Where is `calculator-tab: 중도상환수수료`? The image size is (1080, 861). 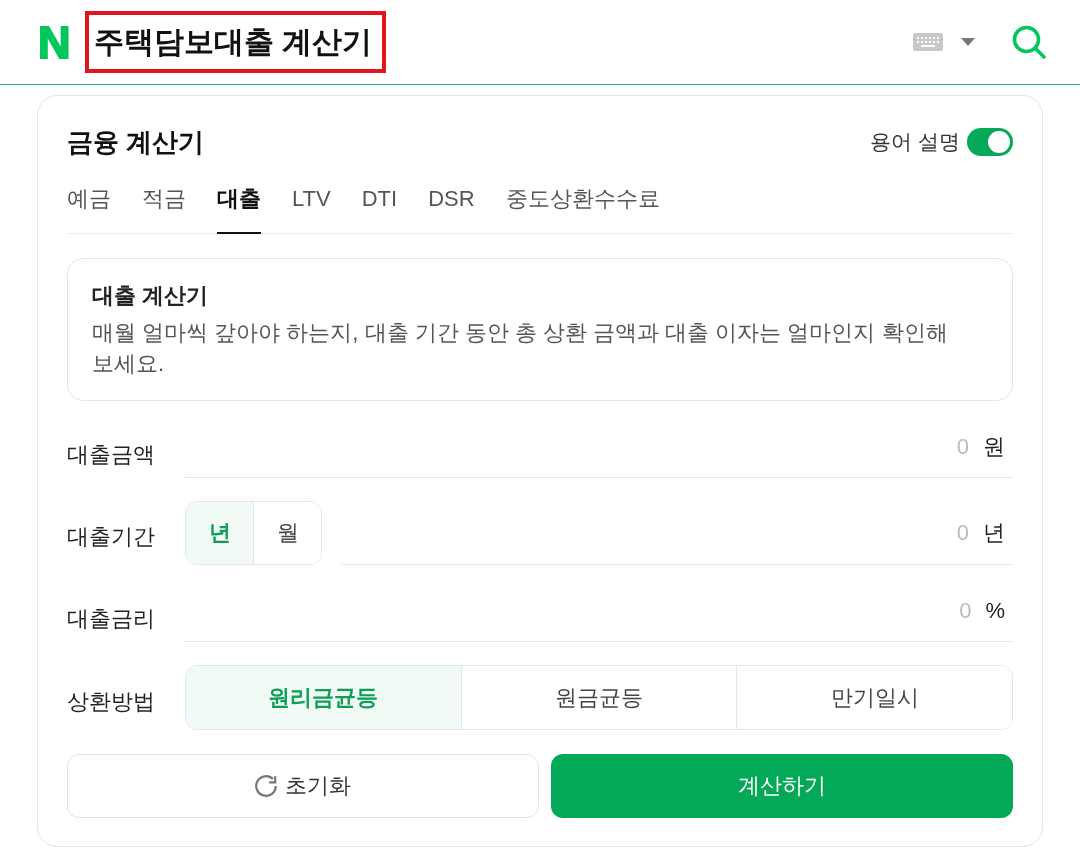
calculator-tab: 중도상환수수료 is located at coordinates (582, 205).